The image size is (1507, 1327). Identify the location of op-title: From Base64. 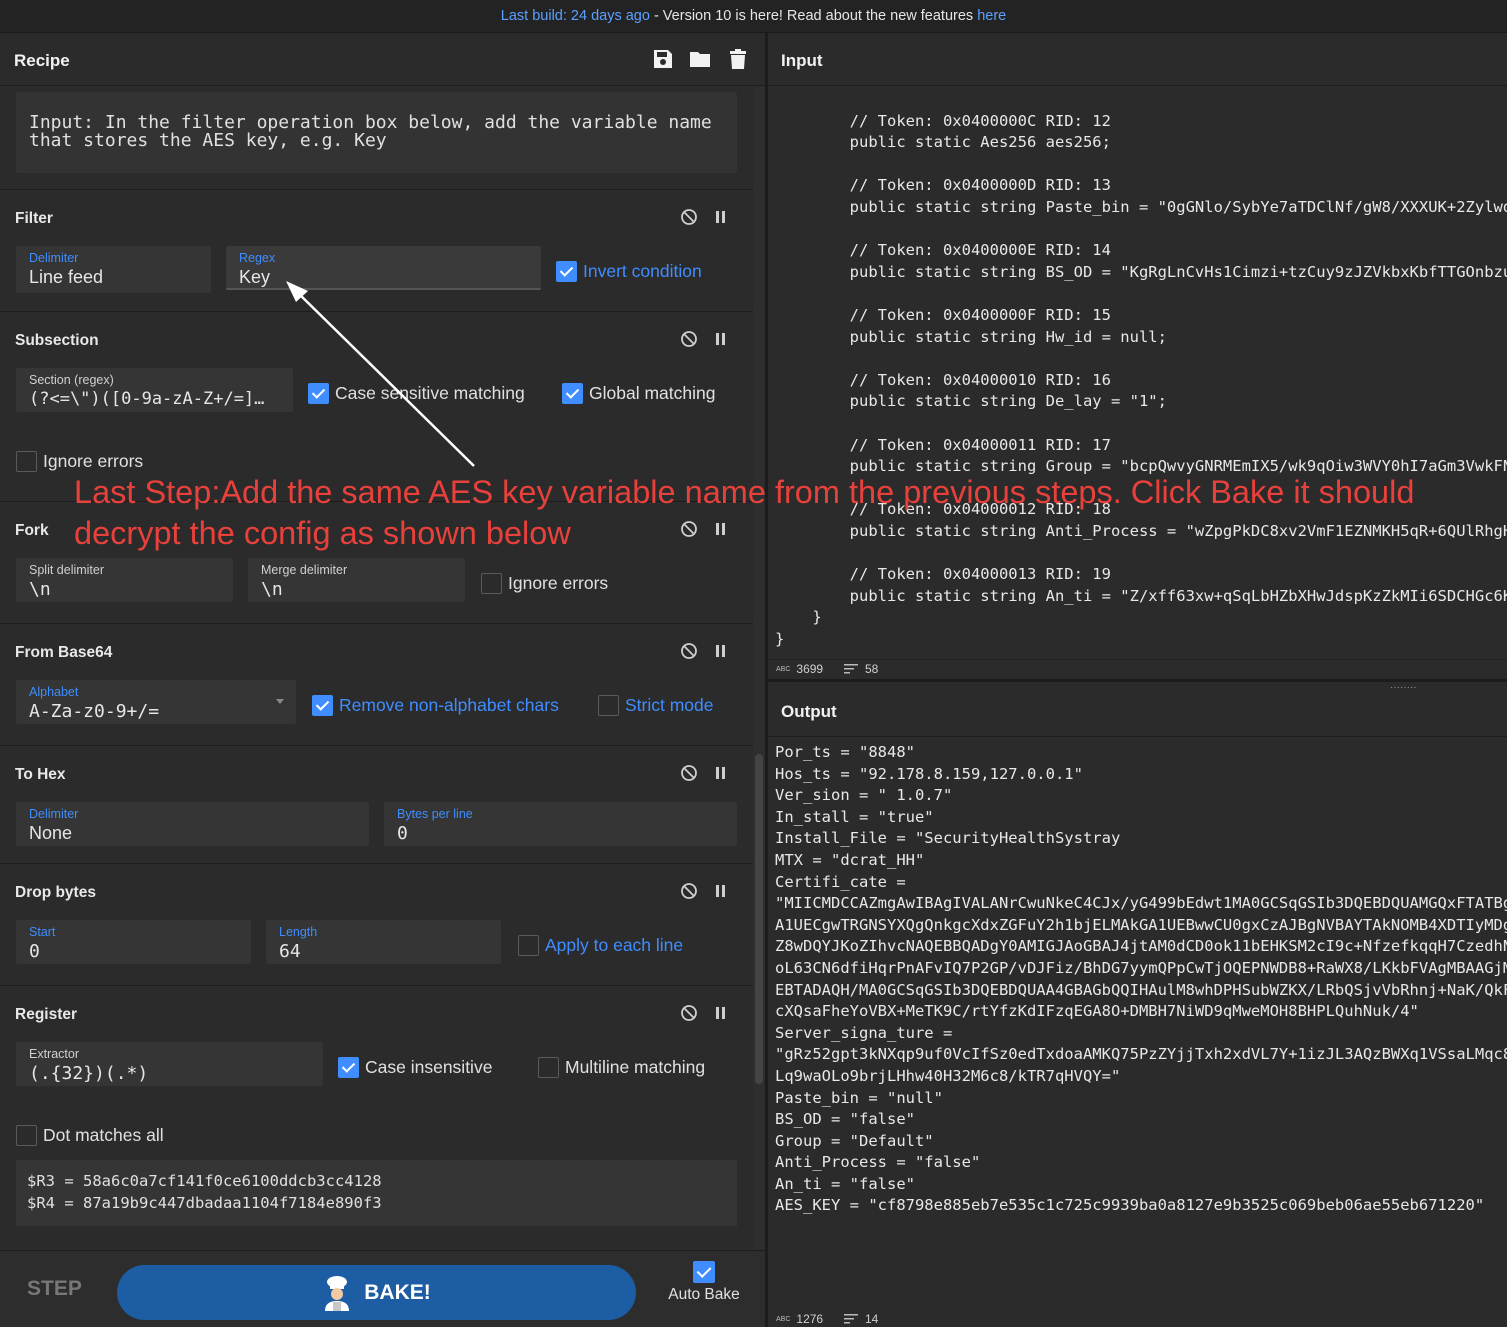
(64, 652).